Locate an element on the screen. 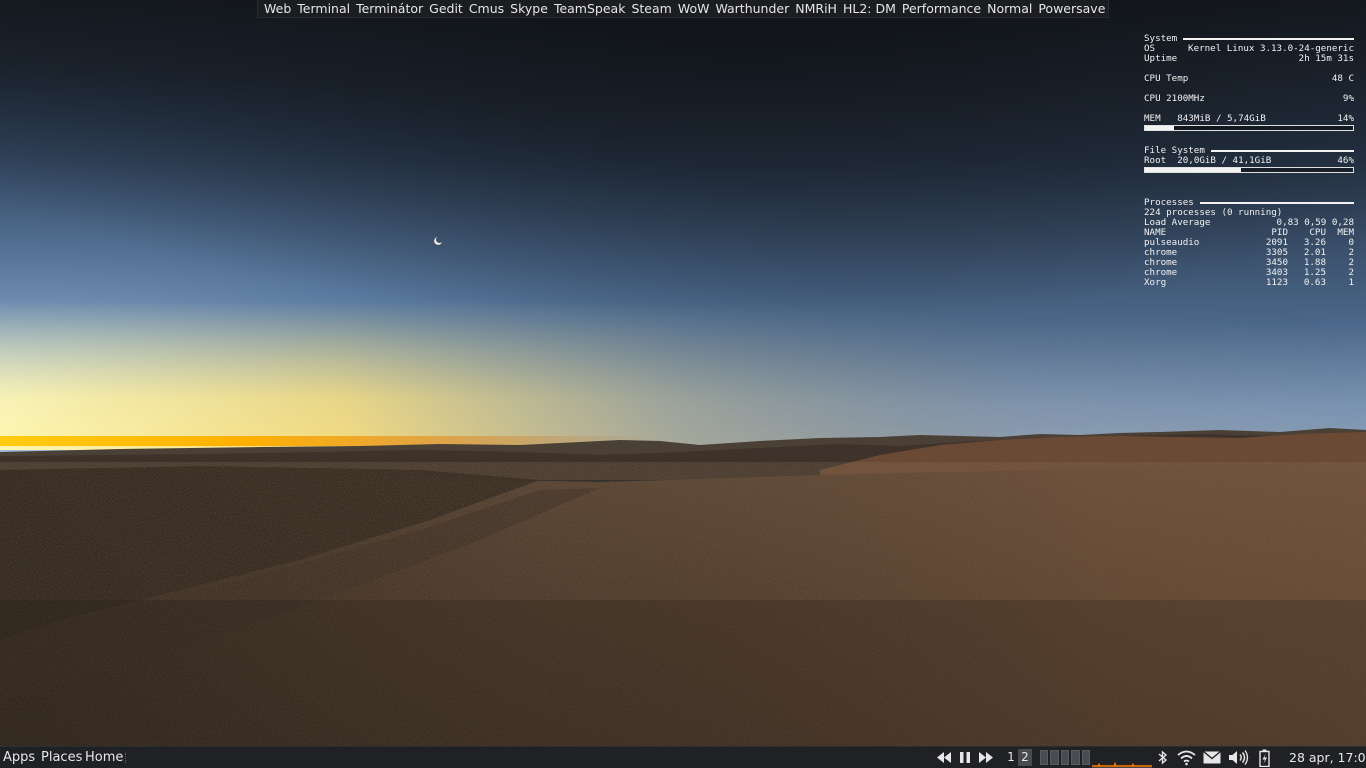  launcher-terminal: Terminal is located at coordinates (323, 9).